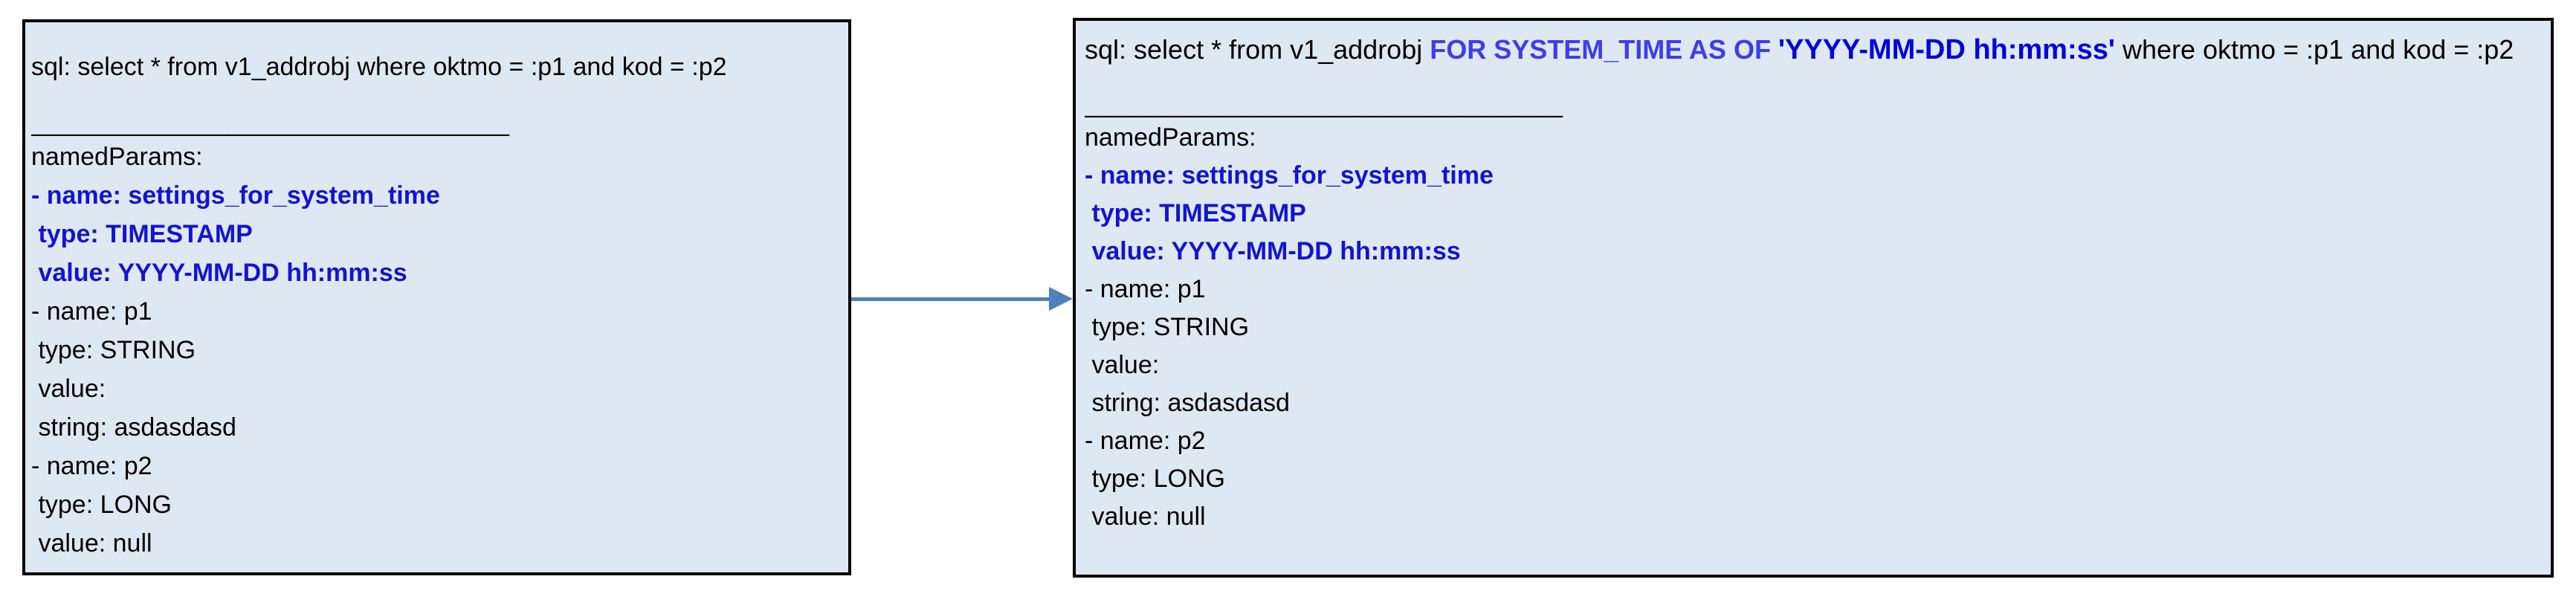 The width and height of the screenshot is (2576, 614). What do you see at coordinates (2314, 49) in the screenshot?
I see `sql-segment: where oktmo = :p1 and kod = :p2` at bounding box center [2314, 49].